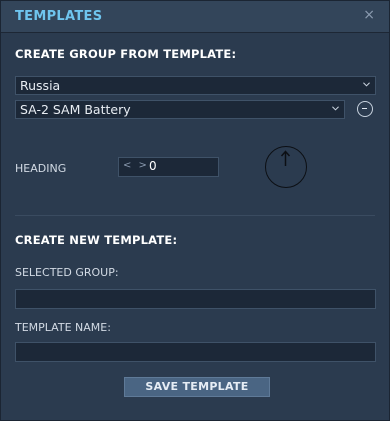  I want to click on close-icon: ×, so click(369, 15).